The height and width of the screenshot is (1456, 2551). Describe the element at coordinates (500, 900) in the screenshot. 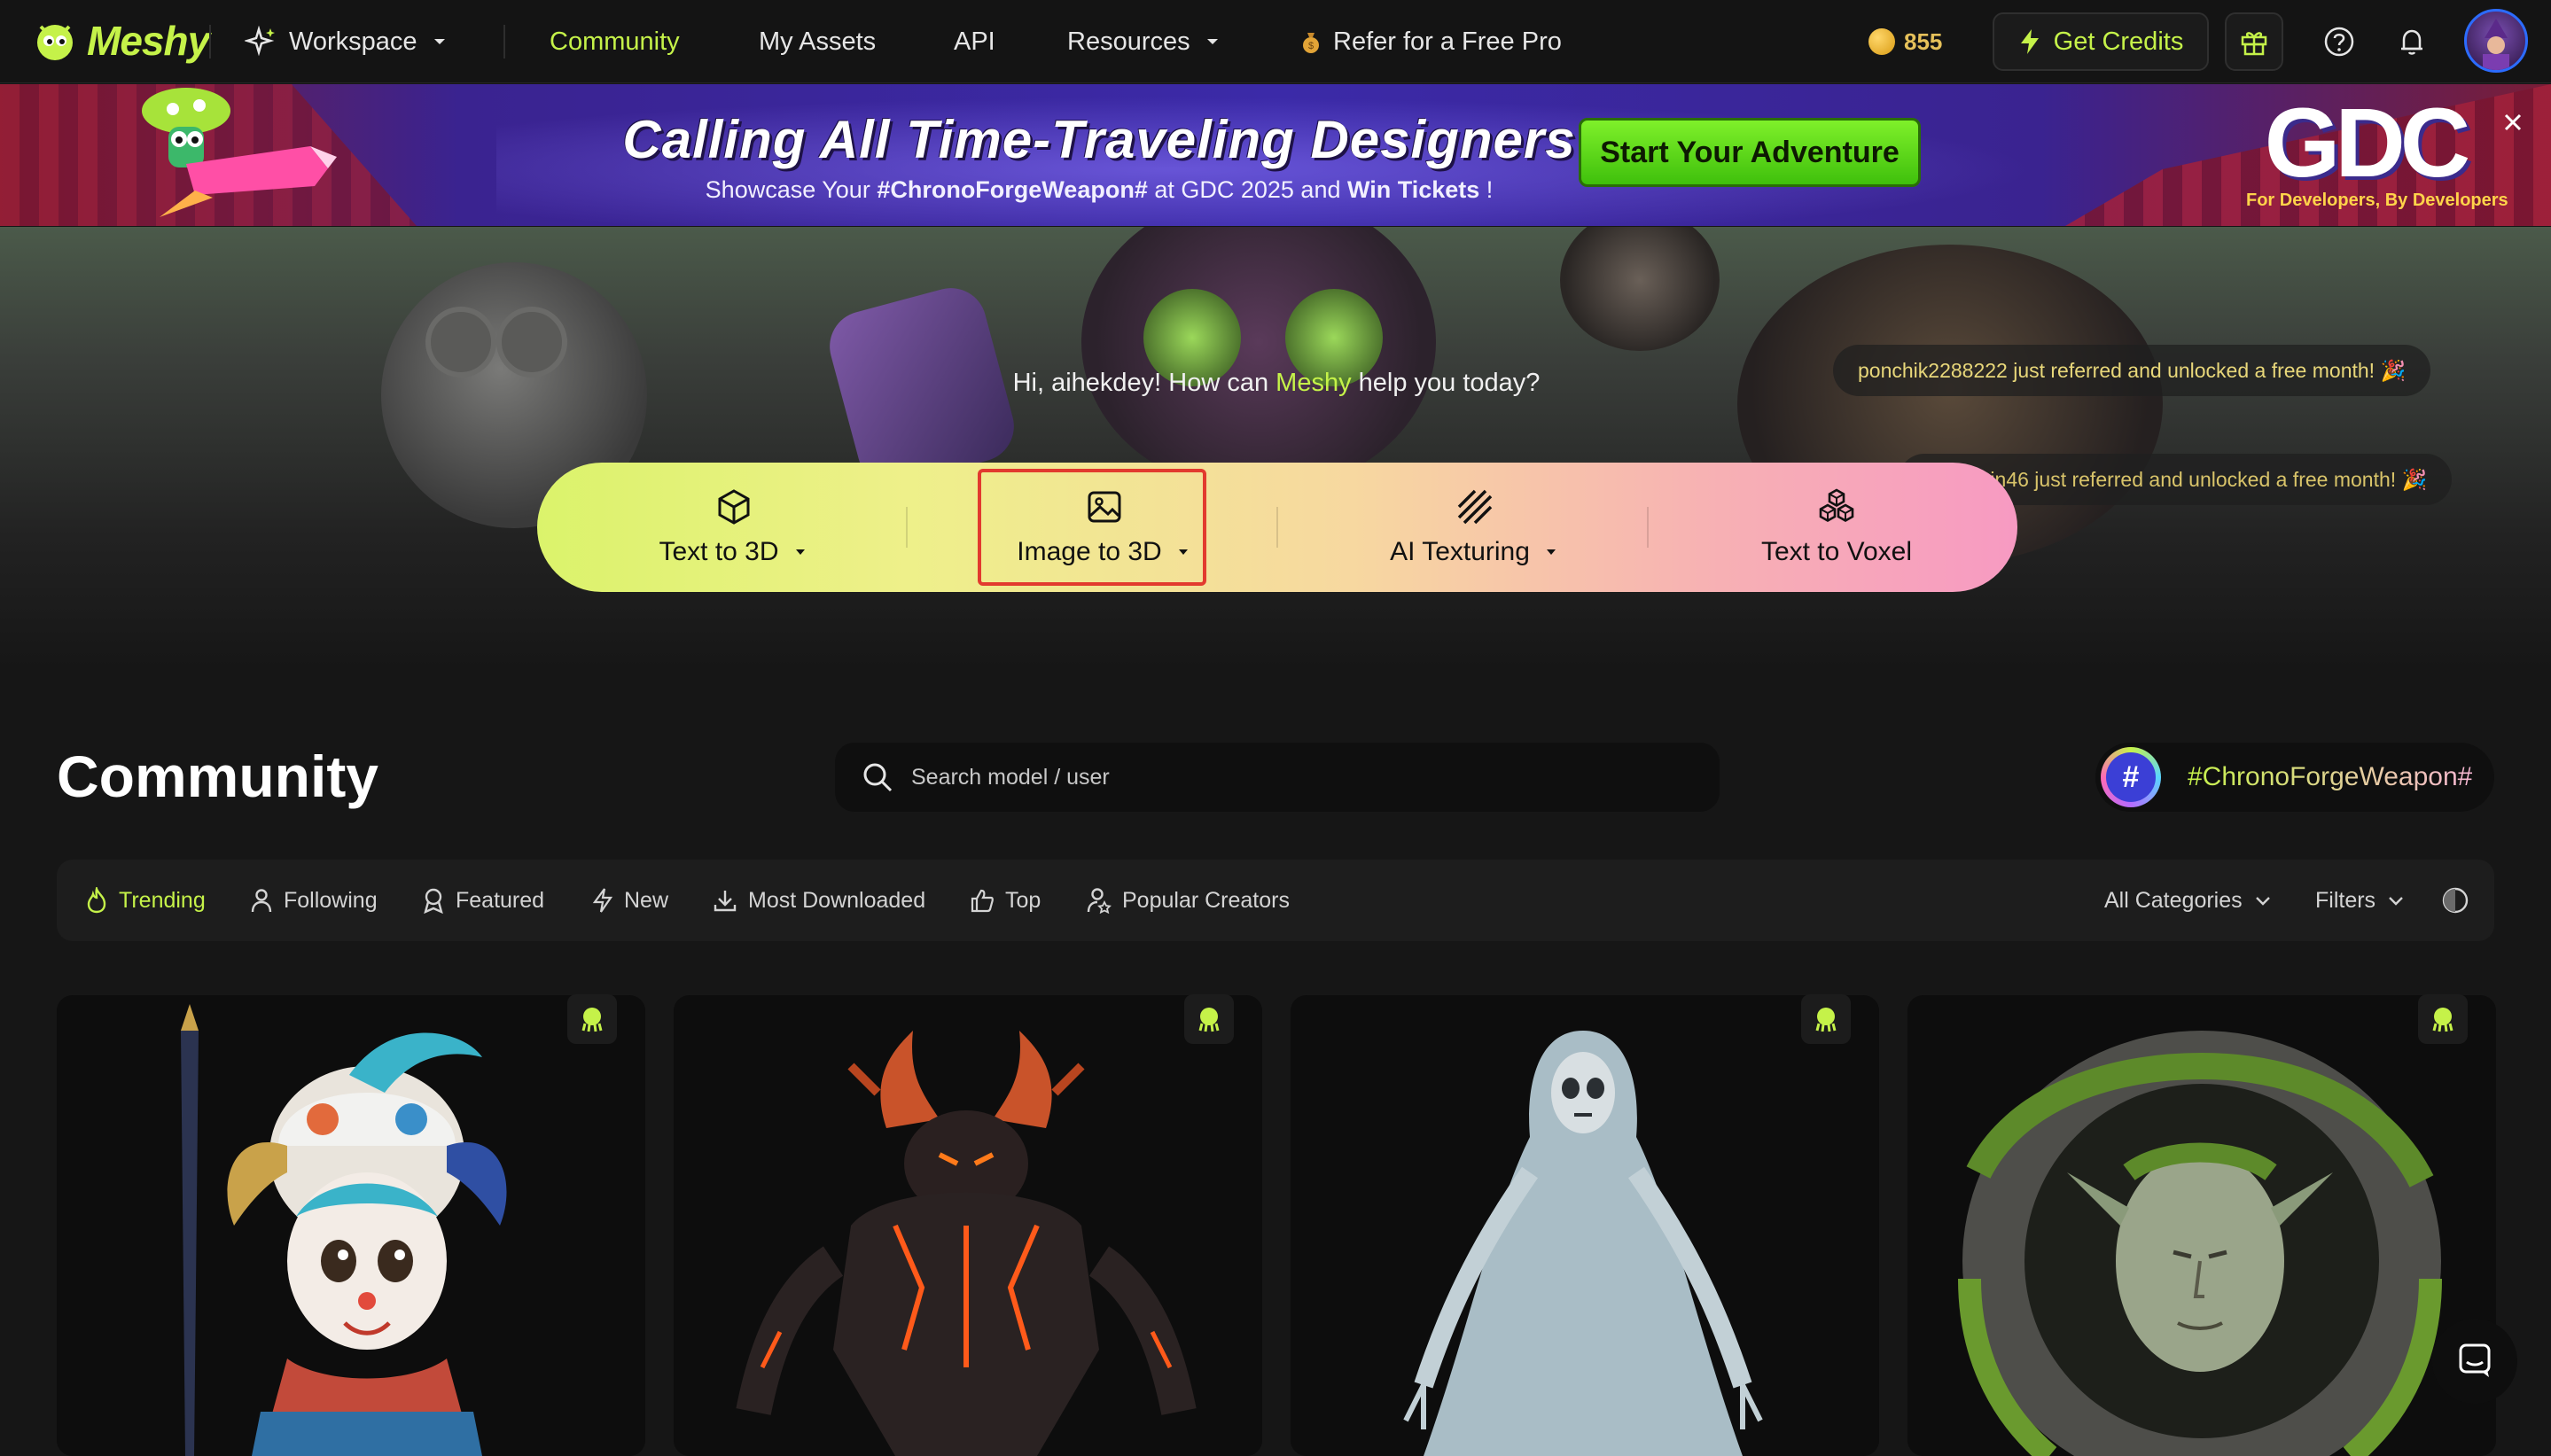

I see `filter-label: Featured` at that location.